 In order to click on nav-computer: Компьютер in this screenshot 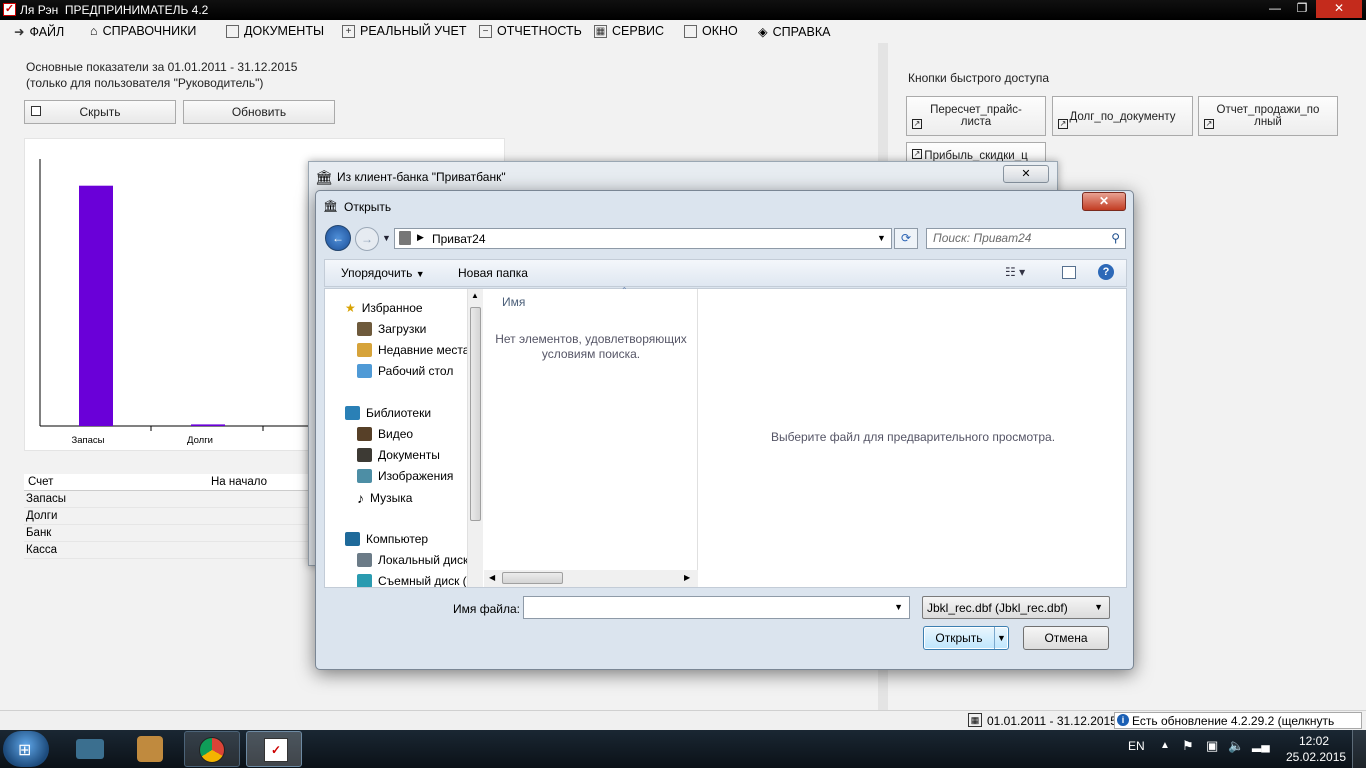, I will do `click(386, 539)`.